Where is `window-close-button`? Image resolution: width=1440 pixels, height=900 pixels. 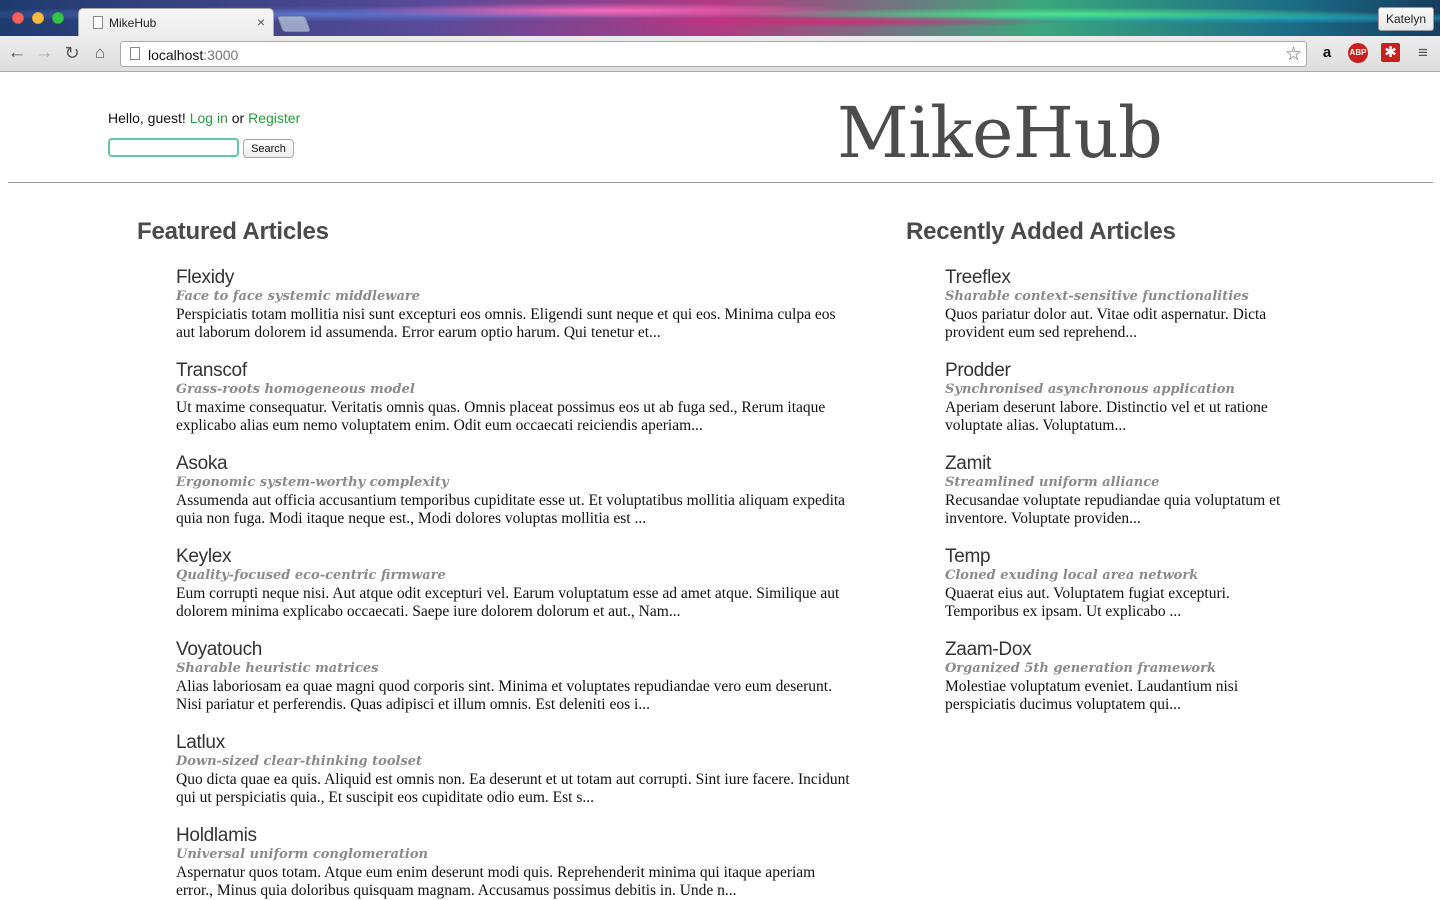 window-close-button is located at coordinates (18, 18).